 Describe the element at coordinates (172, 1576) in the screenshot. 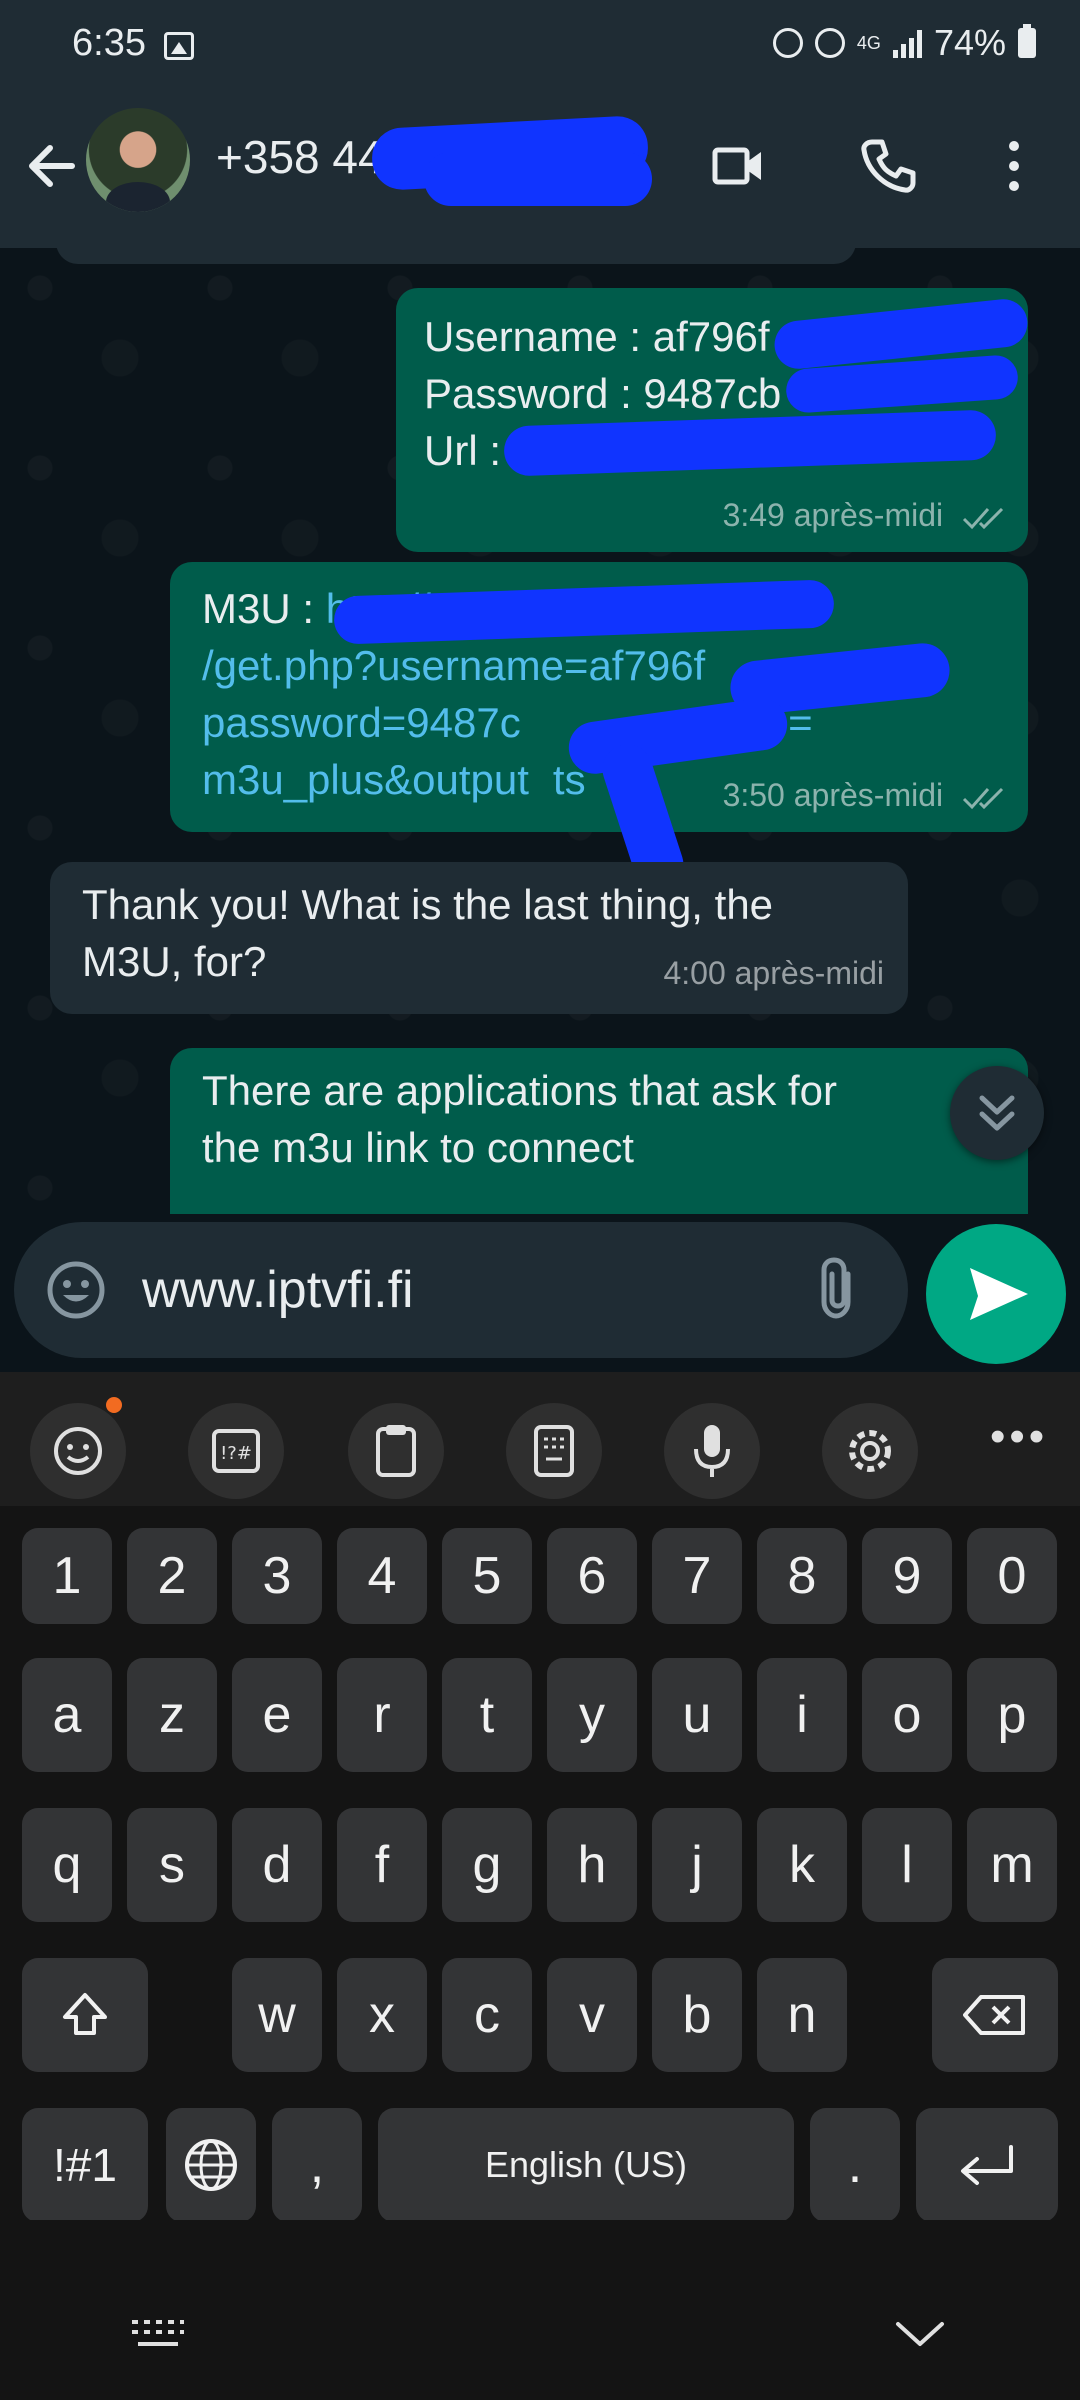

I see `key-2: 2` at that location.